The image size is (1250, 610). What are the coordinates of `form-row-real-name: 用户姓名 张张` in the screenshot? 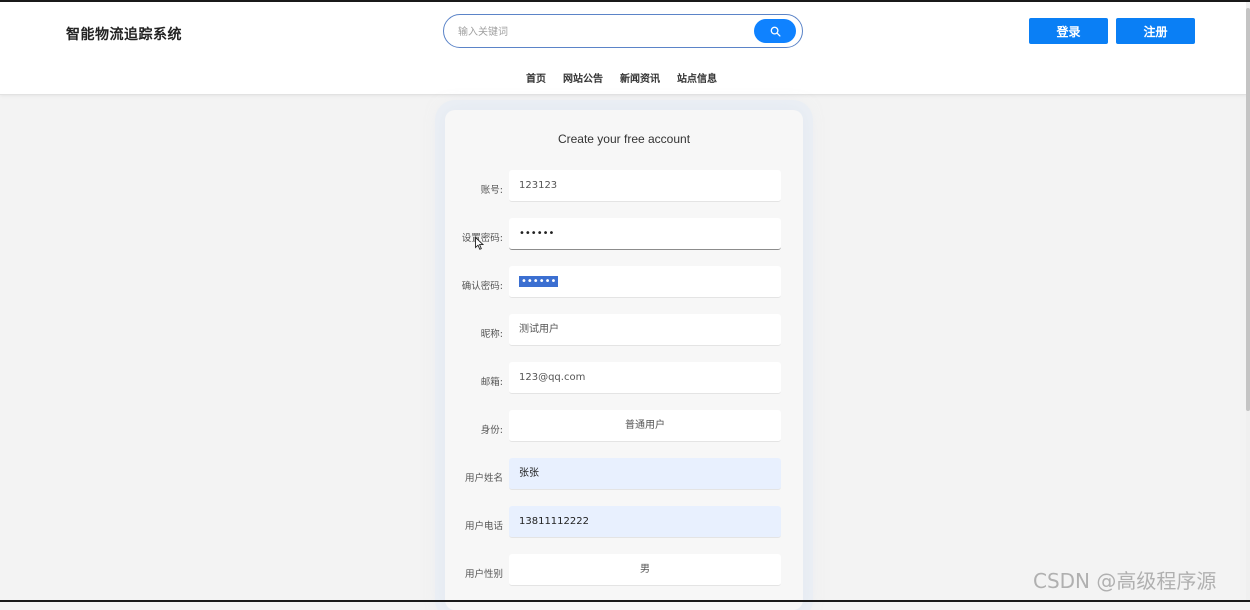 It's located at (624, 474).